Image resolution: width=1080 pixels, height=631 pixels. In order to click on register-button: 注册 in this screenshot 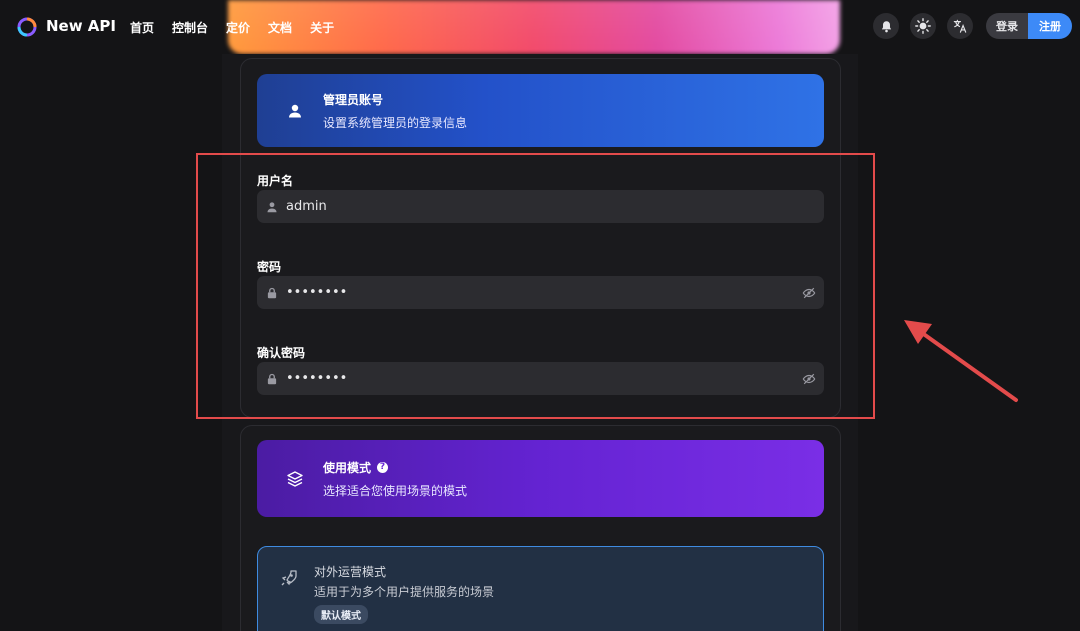, I will do `click(1050, 26)`.